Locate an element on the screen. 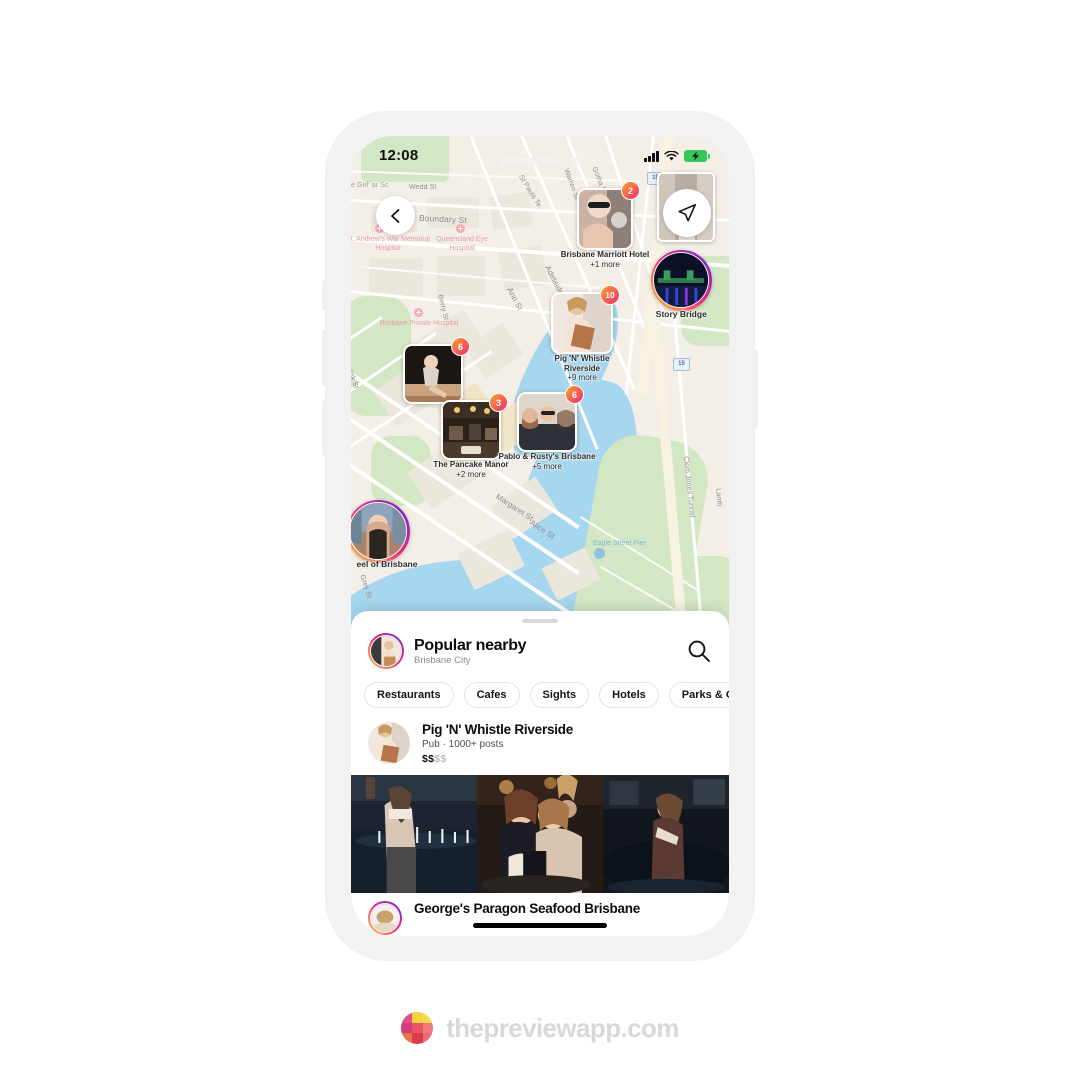  watermark: thepreviewapp.com is located at coordinates (540, 1028).